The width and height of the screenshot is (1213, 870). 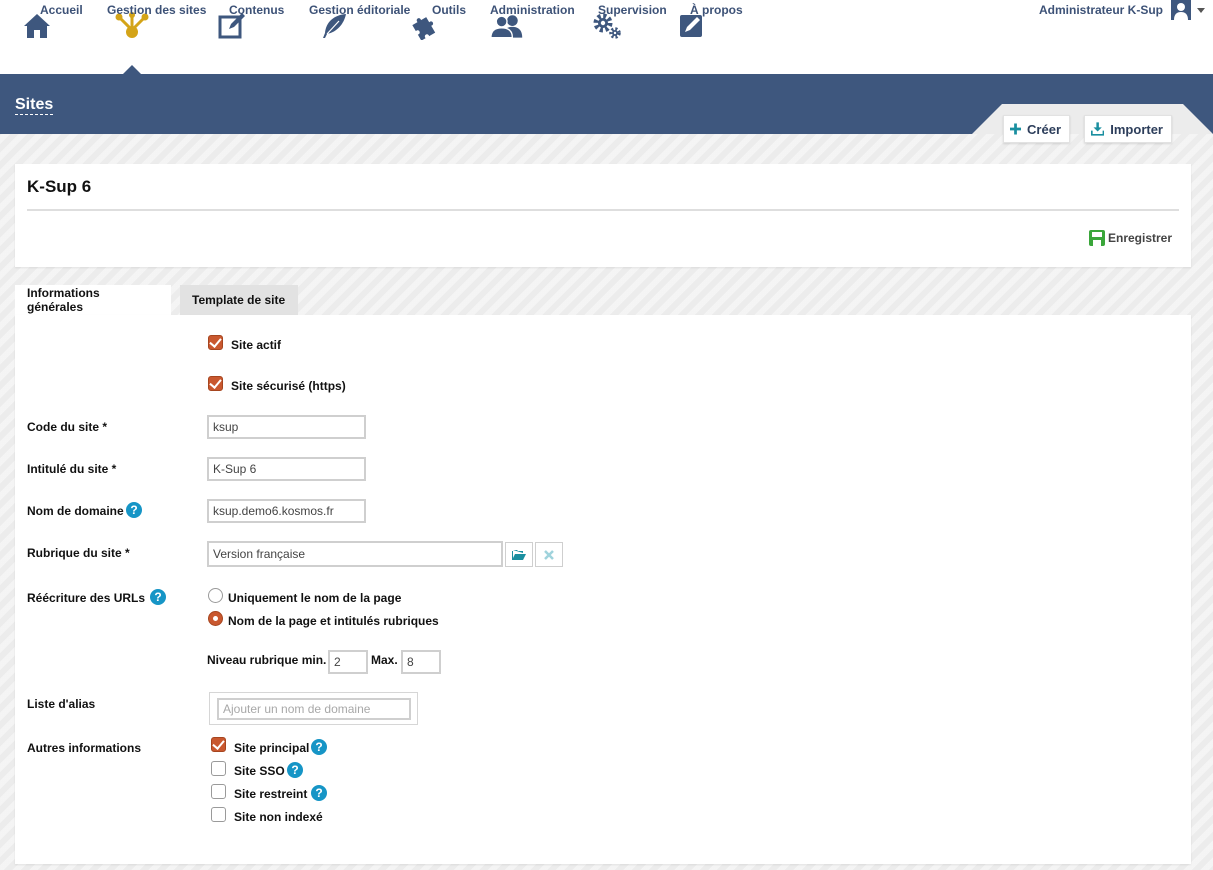 I want to click on alias-container, so click(x=313, y=708).